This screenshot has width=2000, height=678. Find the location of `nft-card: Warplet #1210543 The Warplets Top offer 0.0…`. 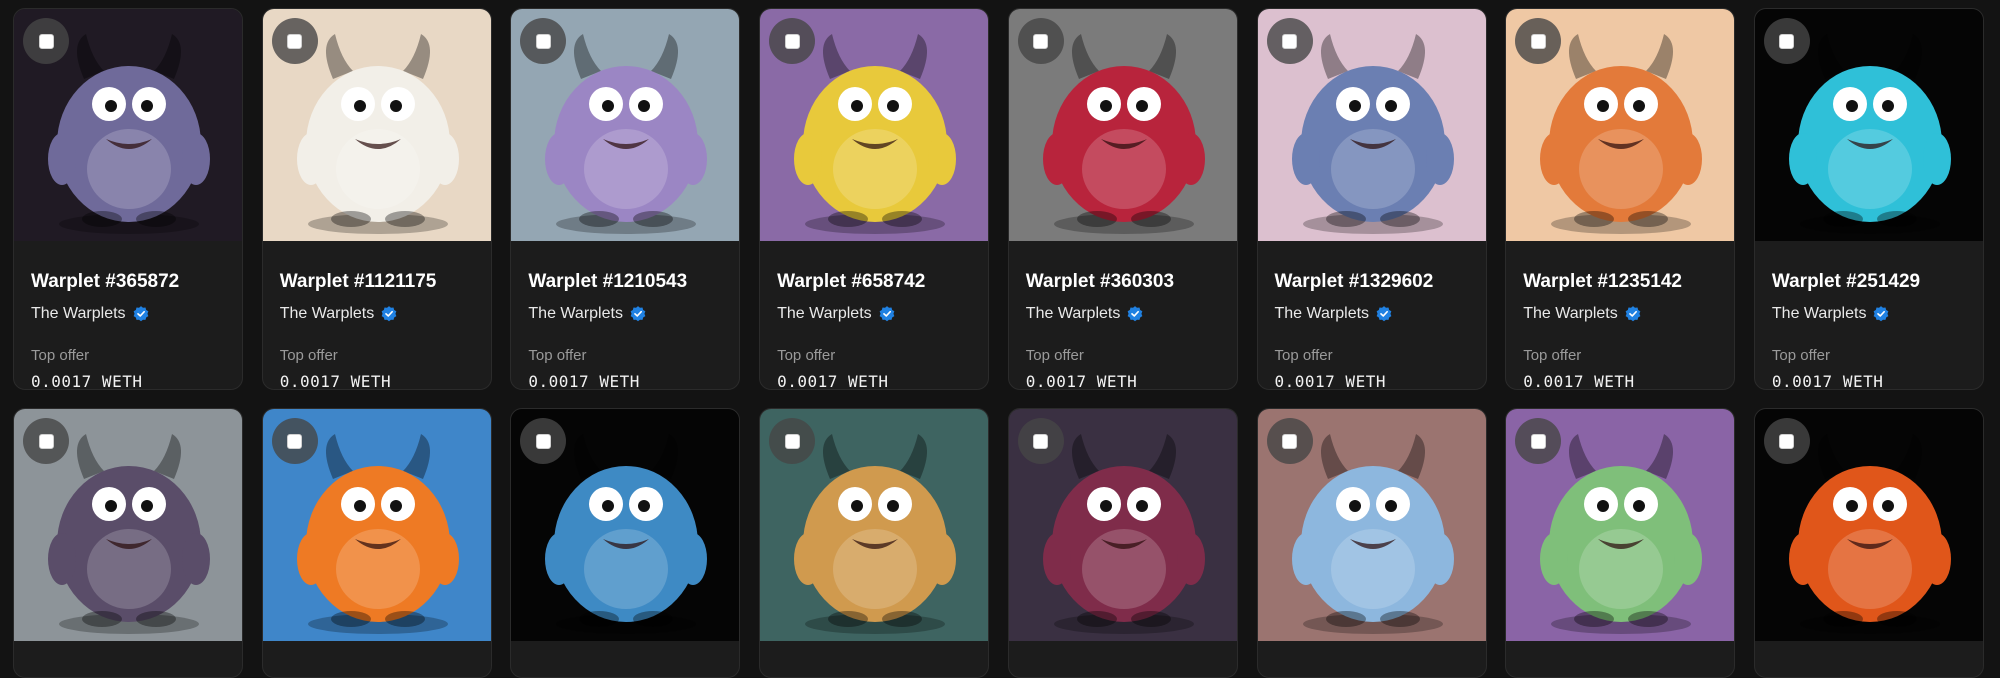

nft-card: Warplet #1210543 The Warplets Top offer 0.0… is located at coordinates (625, 199).